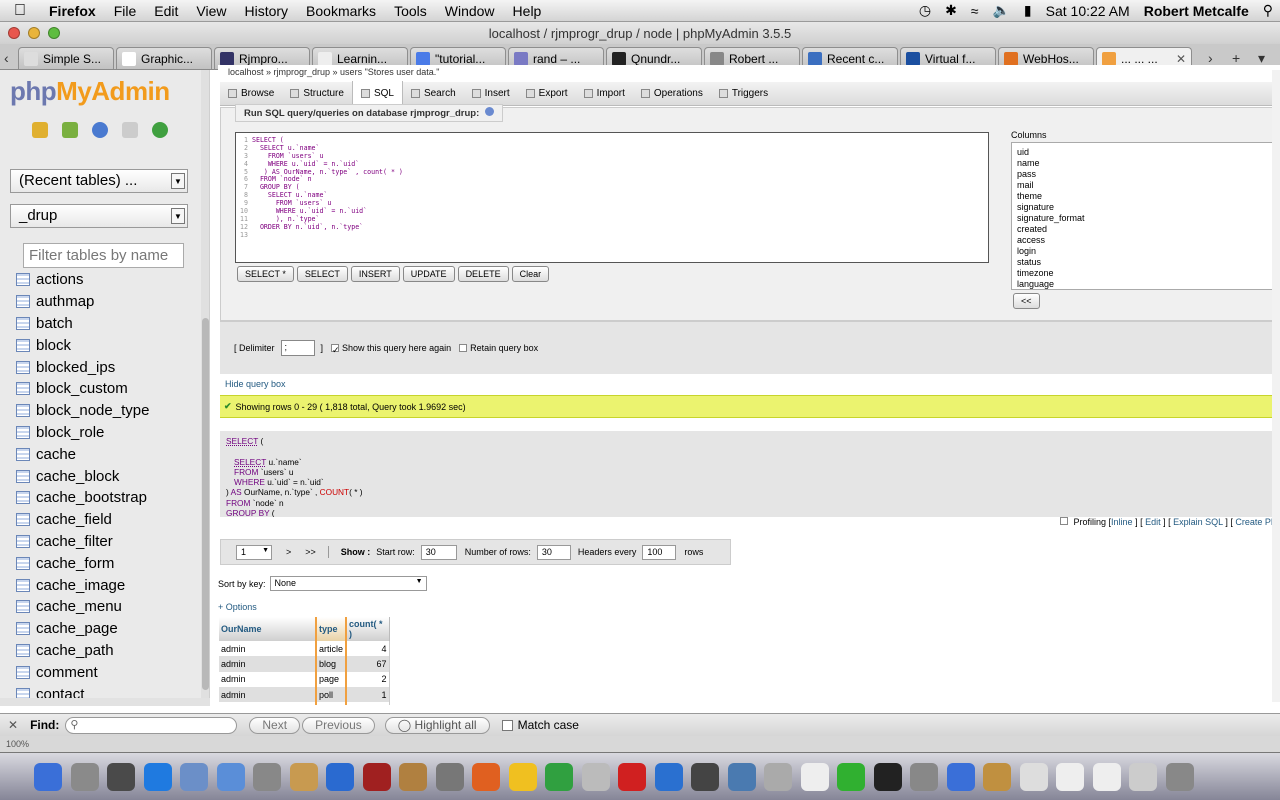  I want to click on sidebar-table-label: cache_page, so click(77, 628).